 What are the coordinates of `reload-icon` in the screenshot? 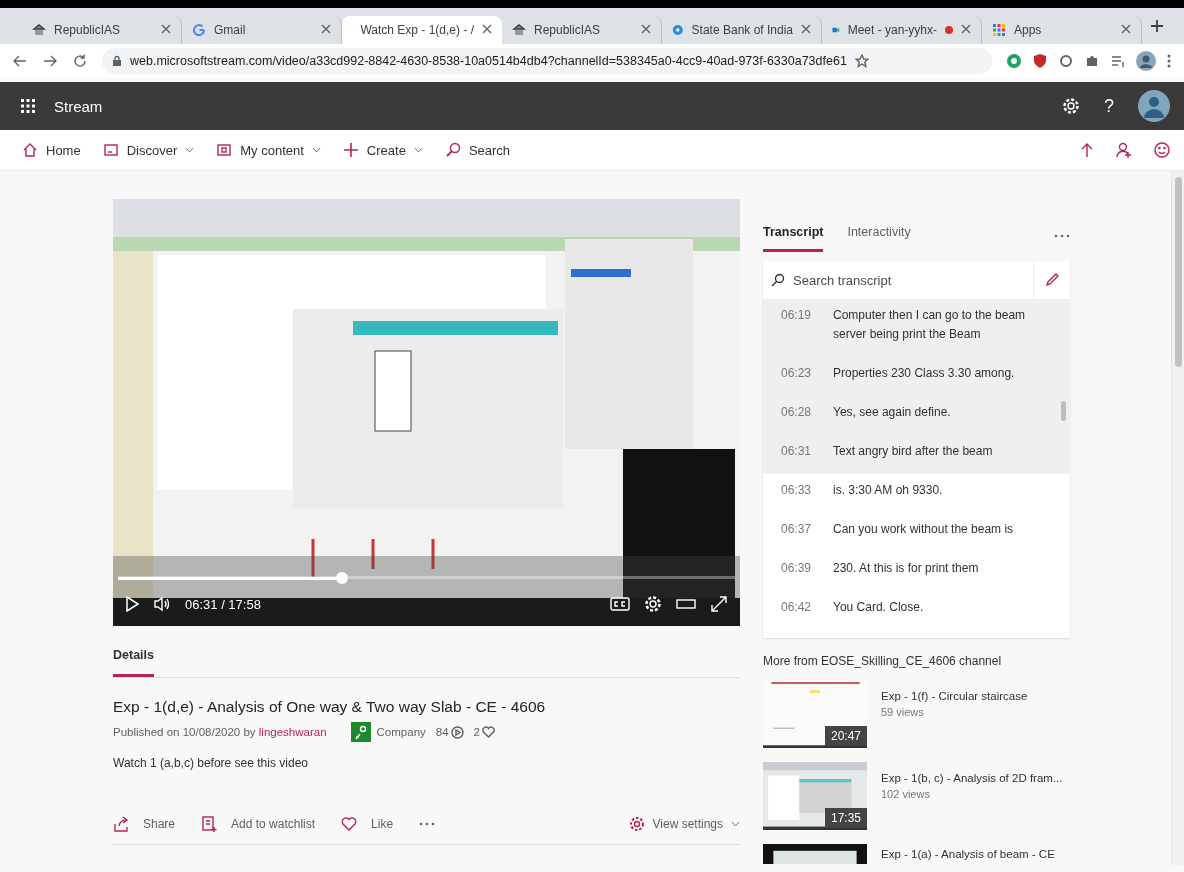 It's located at (80, 61).